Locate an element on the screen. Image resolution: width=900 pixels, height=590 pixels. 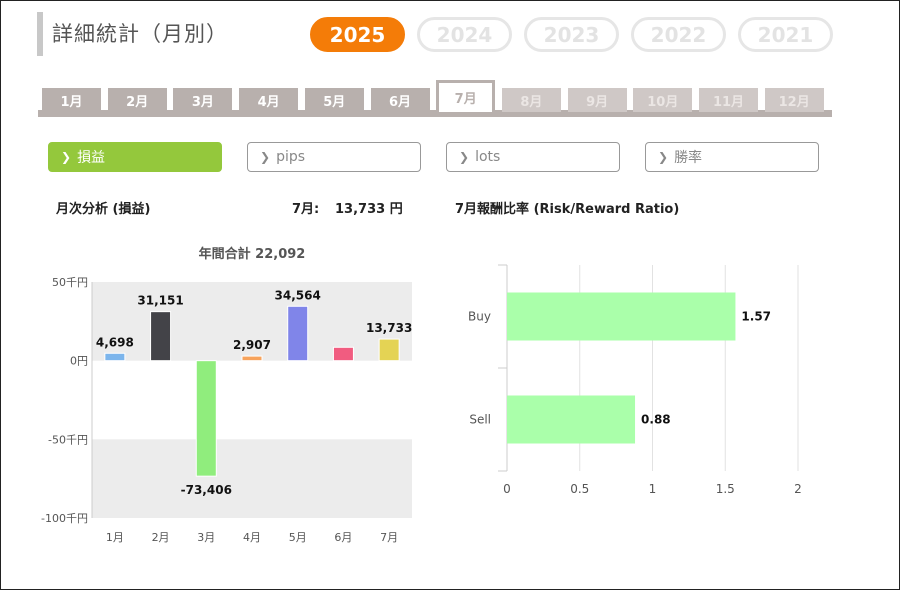
y-tick-label: 0円 is located at coordinates (79, 361).